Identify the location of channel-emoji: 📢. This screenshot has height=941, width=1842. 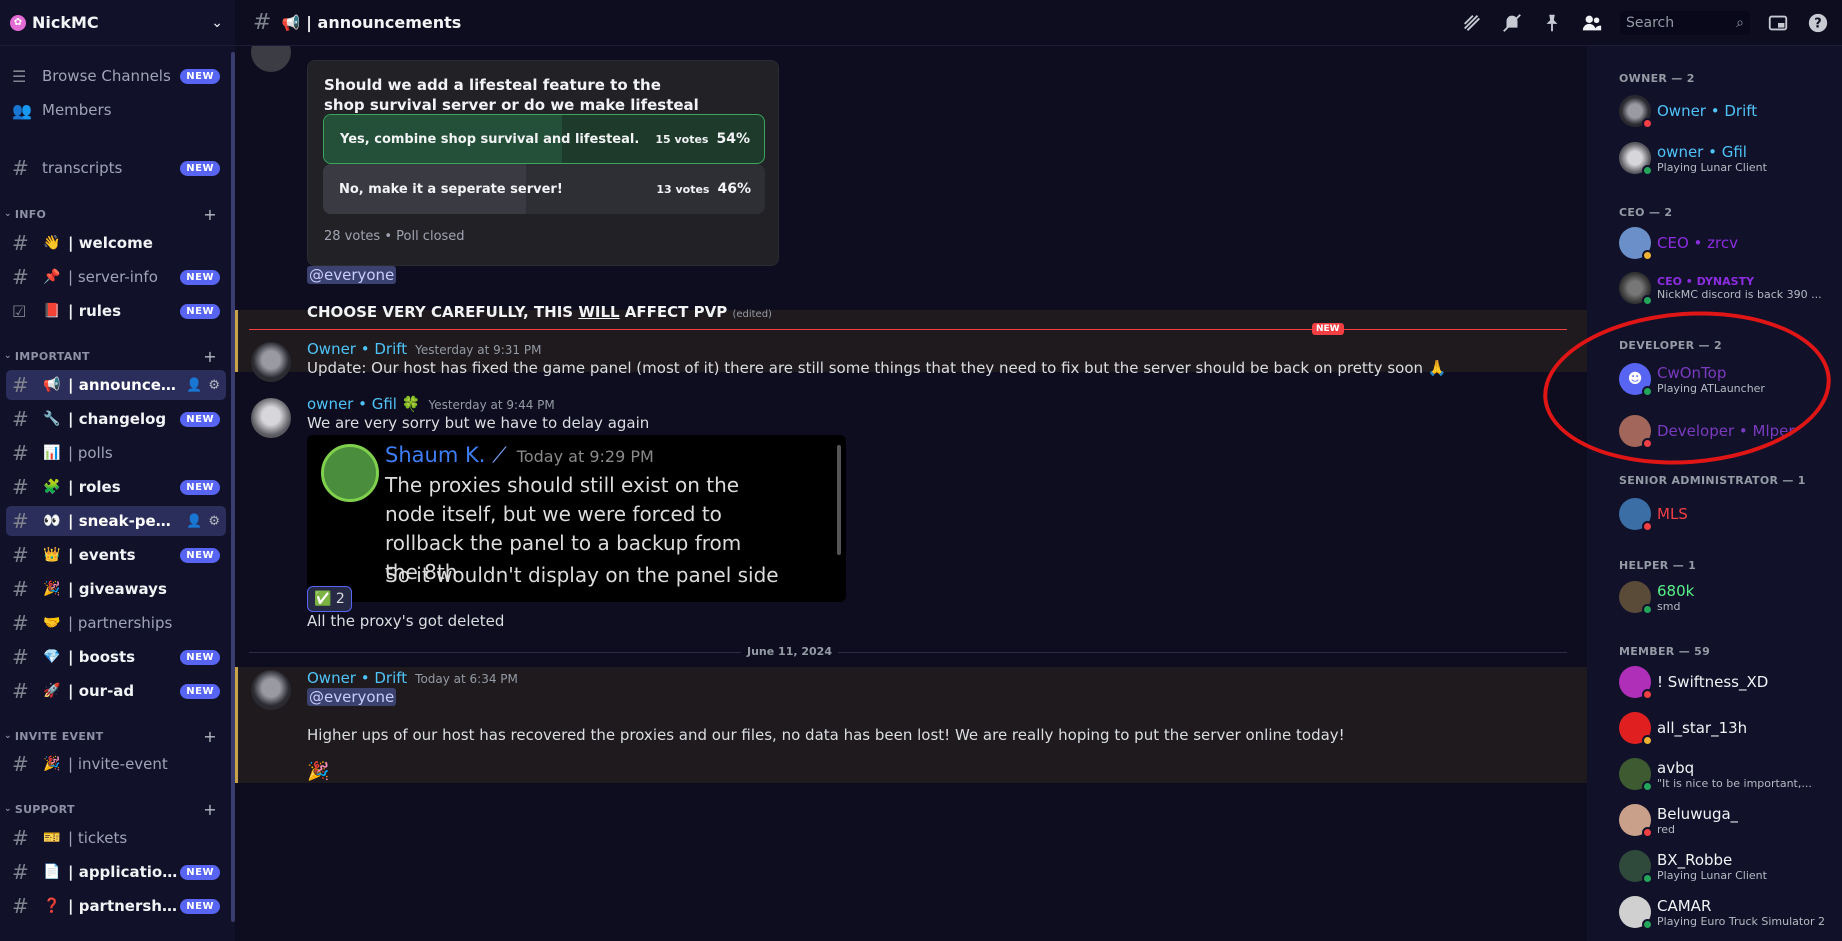
(52, 385).